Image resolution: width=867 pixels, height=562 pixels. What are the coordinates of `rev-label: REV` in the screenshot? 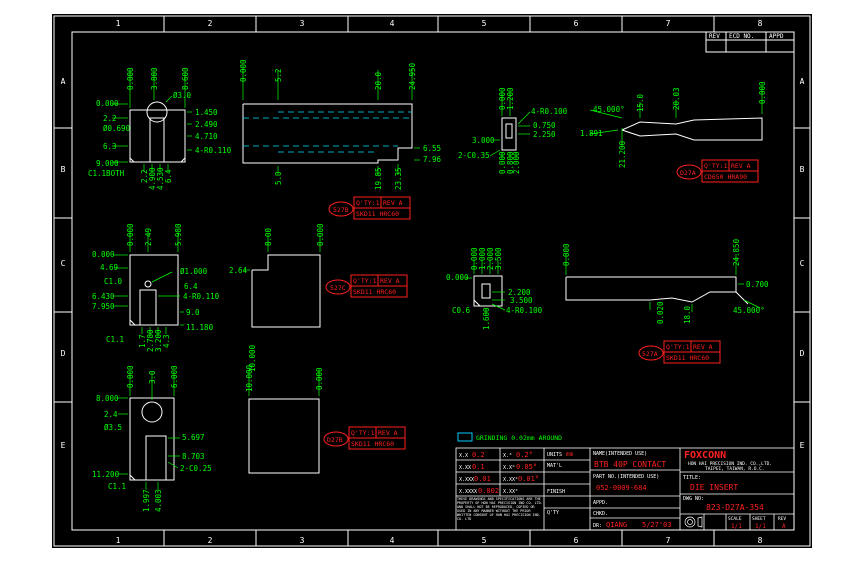 It's located at (782, 519).